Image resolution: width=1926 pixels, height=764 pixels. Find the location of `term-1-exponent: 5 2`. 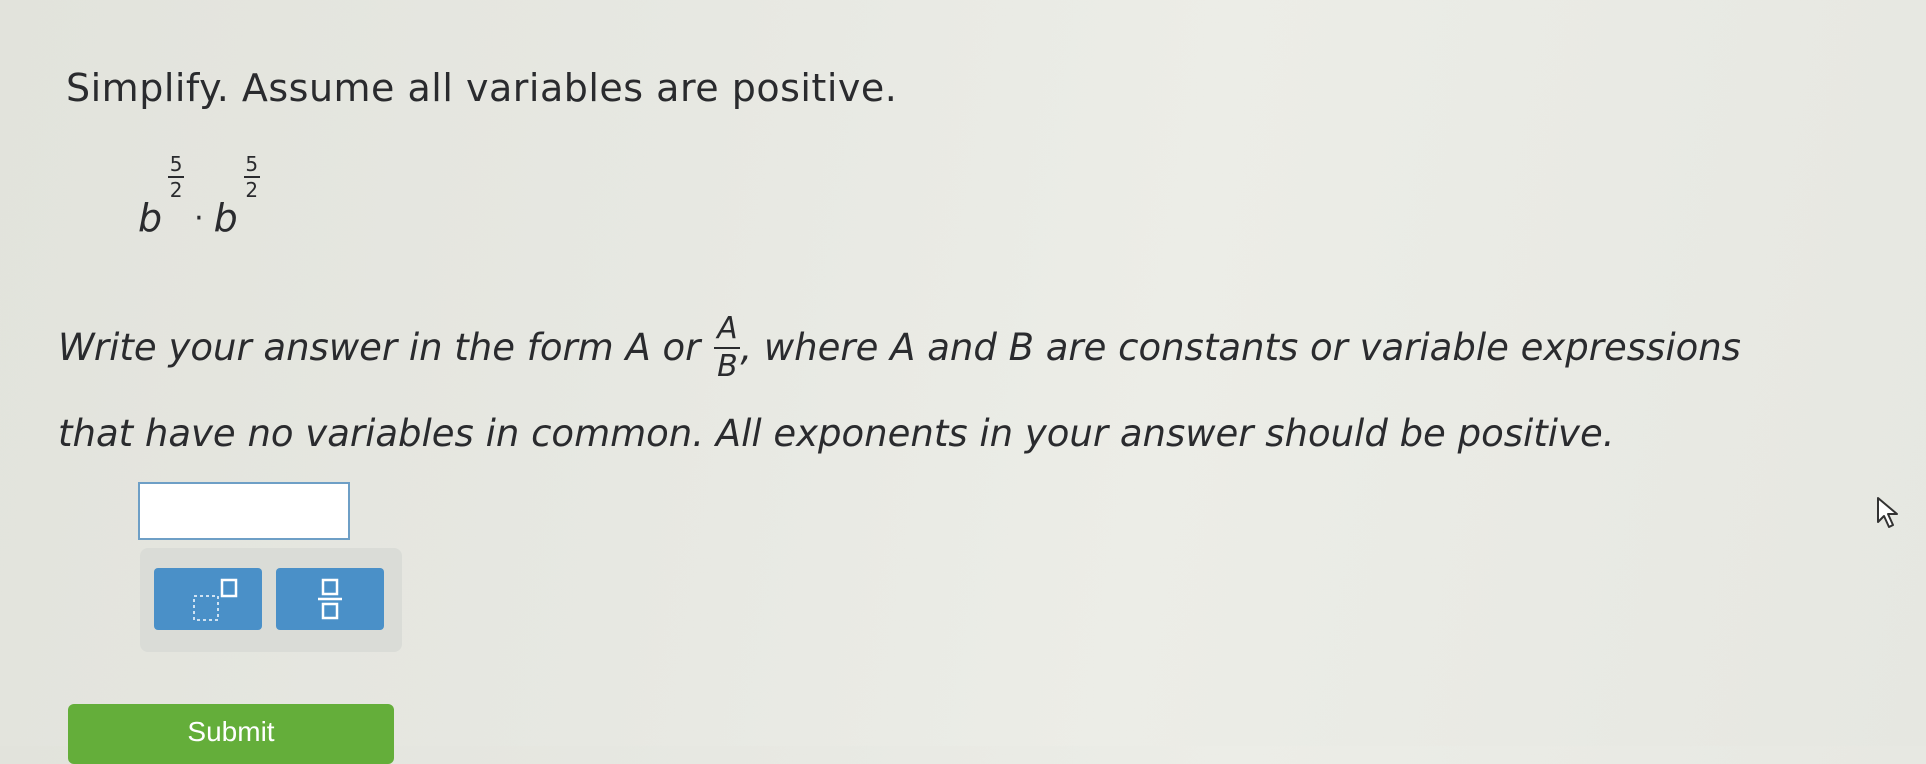

term-1-exponent: 5 2 is located at coordinates (176, 177).